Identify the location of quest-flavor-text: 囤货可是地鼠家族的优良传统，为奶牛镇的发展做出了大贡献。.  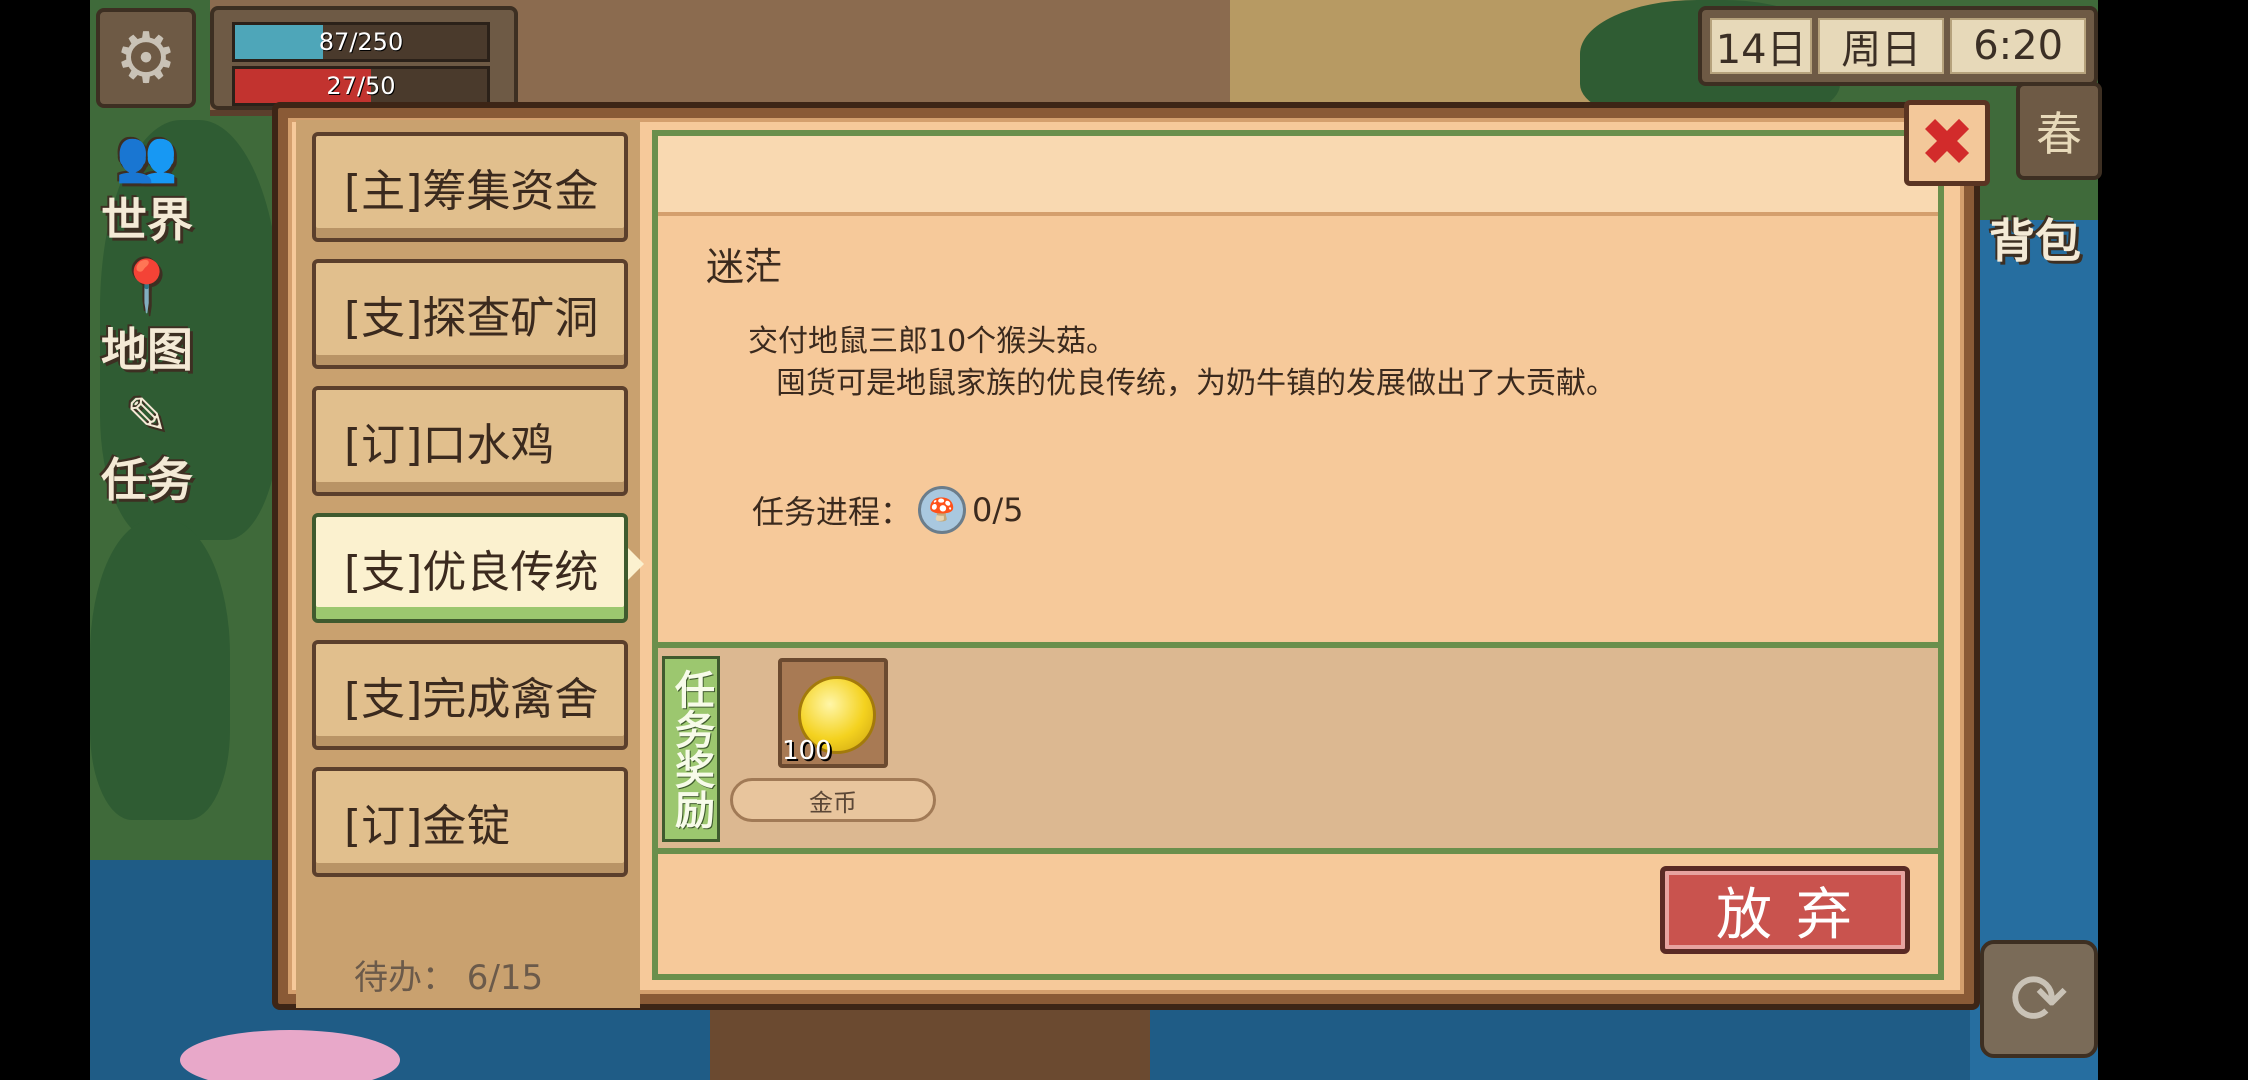
(1196, 383).